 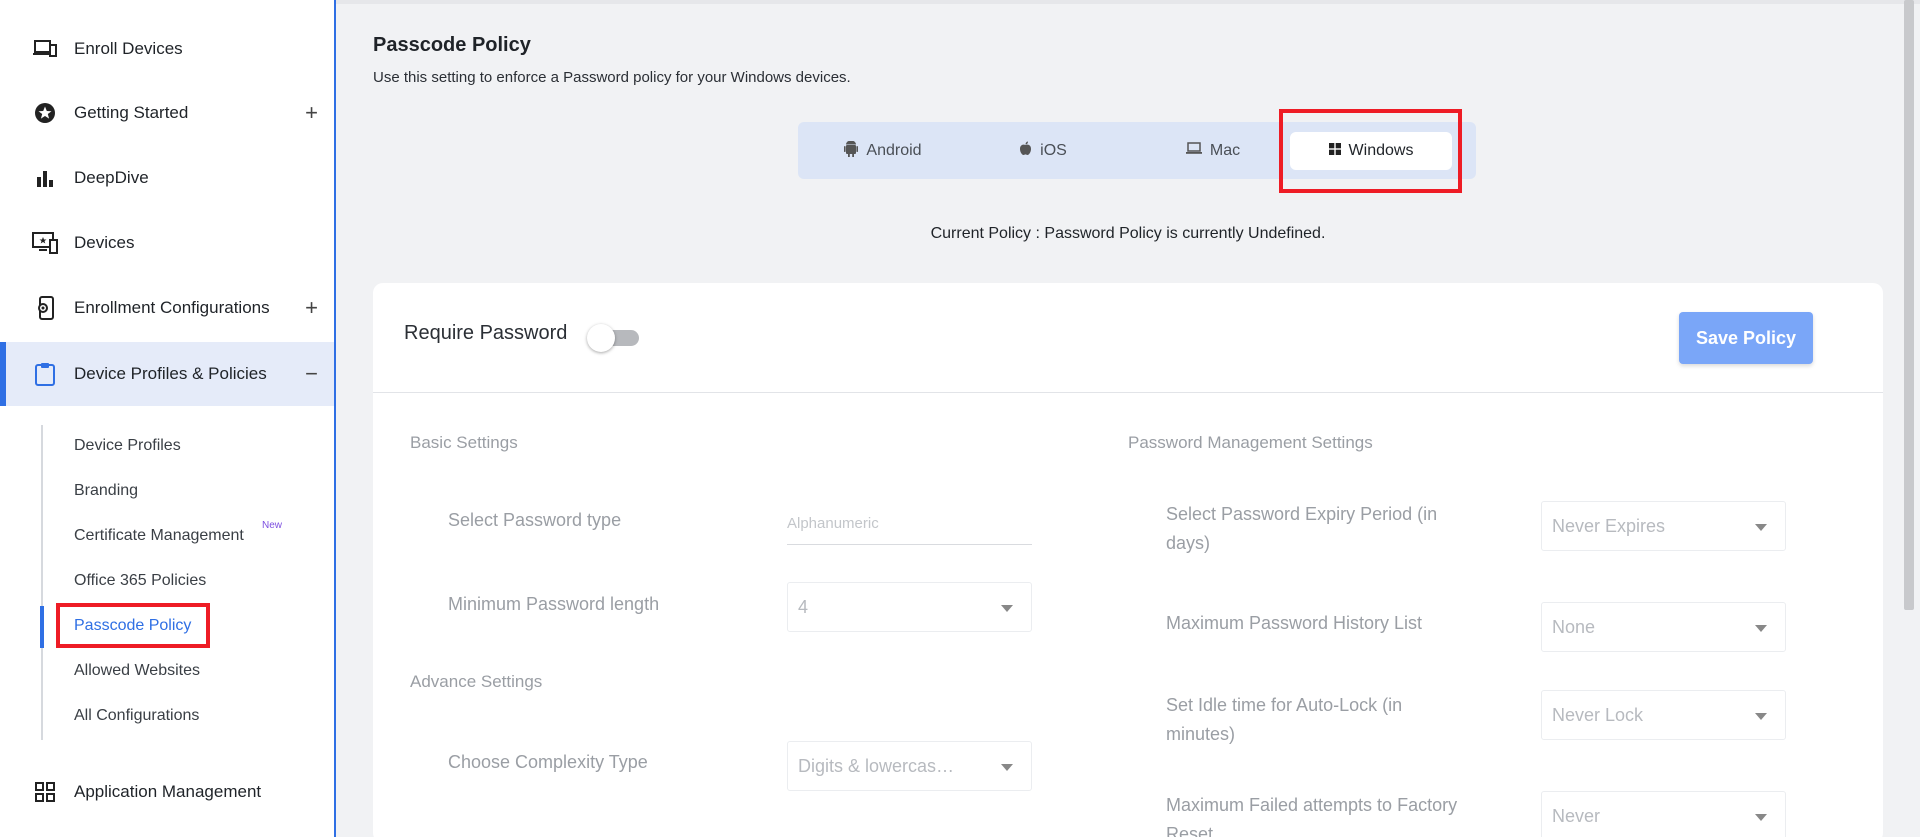 What do you see at coordinates (172, 307) in the screenshot?
I see `sidebar-item-label: Enrollment Configurations` at bounding box center [172, 307].